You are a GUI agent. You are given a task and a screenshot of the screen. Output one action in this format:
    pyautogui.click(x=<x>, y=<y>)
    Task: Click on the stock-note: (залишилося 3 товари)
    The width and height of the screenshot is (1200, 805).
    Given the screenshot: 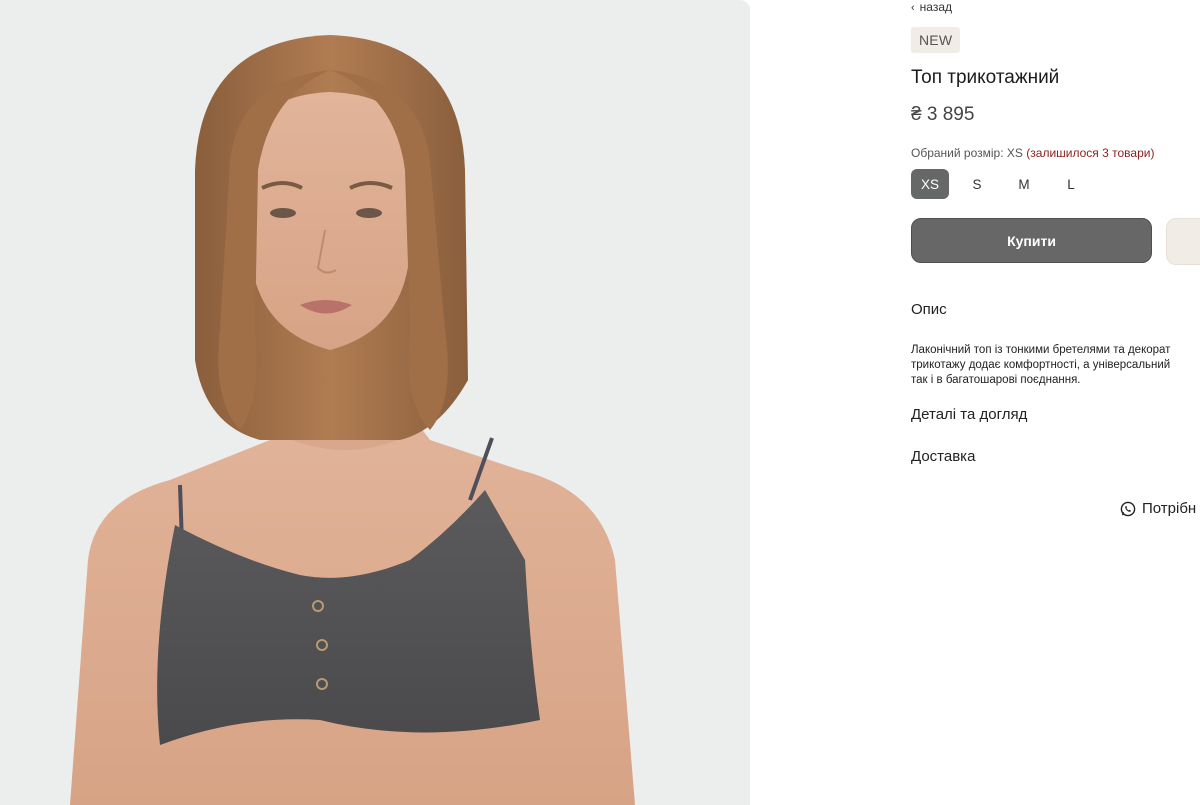 What is the action you would take?
    pyautogui.click(x=1090, y=153)
    